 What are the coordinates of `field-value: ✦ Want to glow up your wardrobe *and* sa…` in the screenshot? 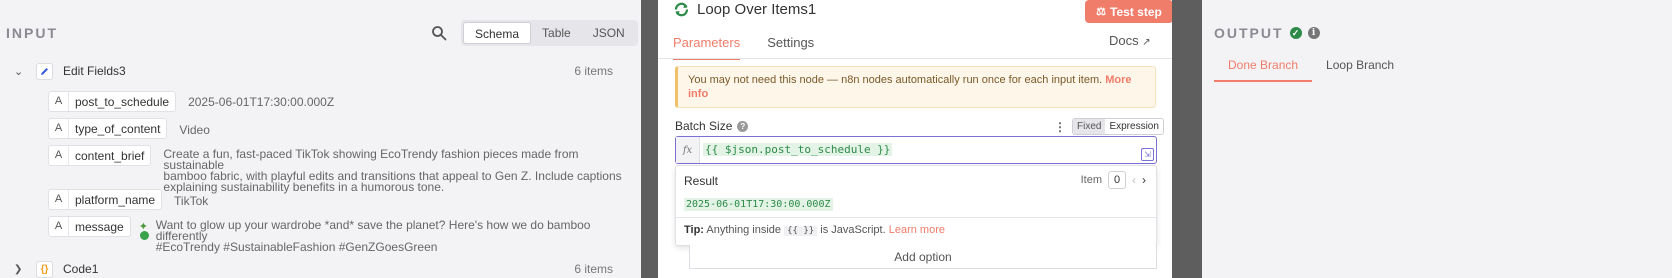 It's located at (390, 236).